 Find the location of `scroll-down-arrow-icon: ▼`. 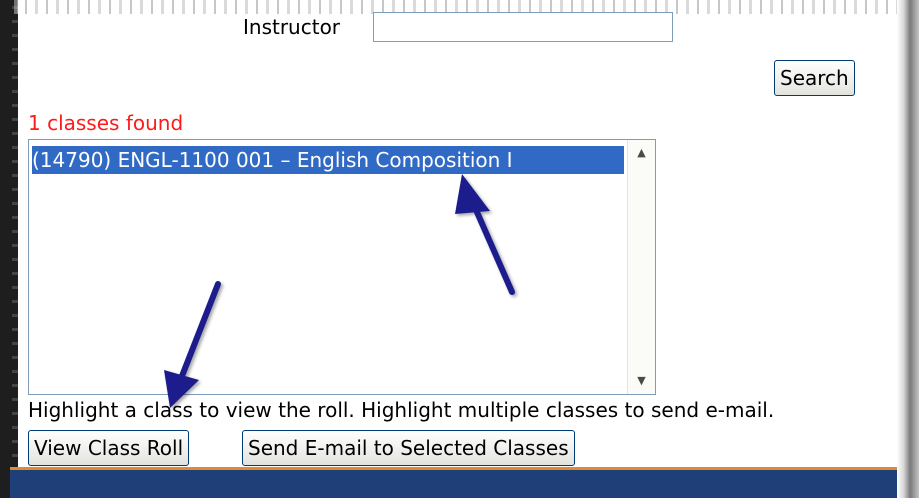

scroll-down-arrow-icon: ▼ is located at coordinates (641, 381).